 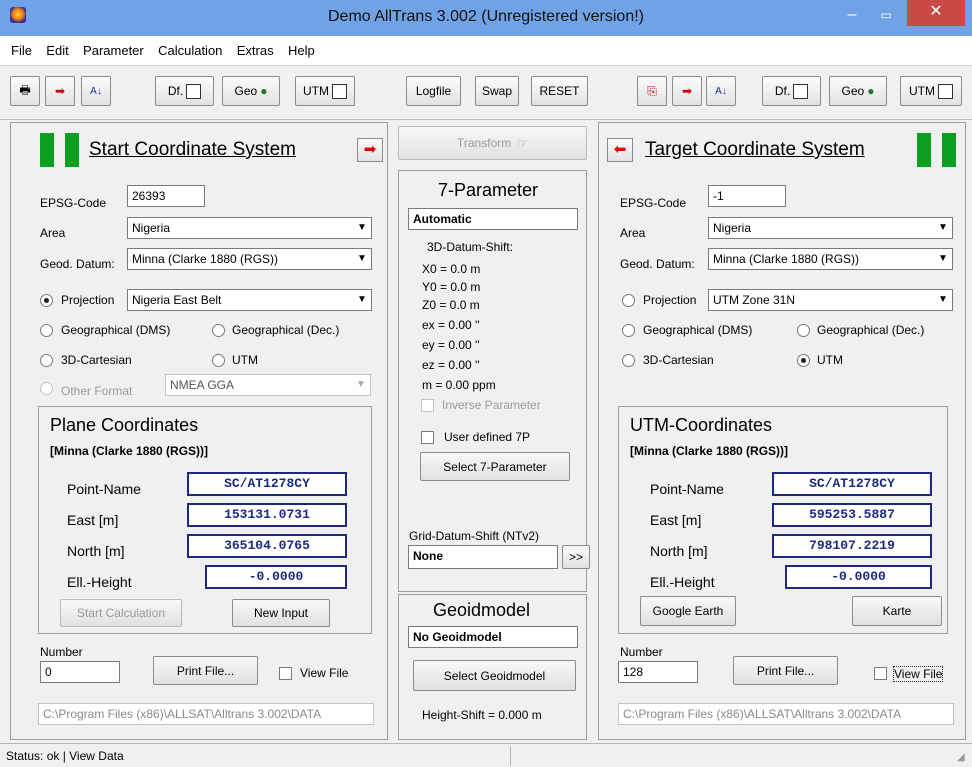 I want to click on grid-icon, so click(x=339, y=91).